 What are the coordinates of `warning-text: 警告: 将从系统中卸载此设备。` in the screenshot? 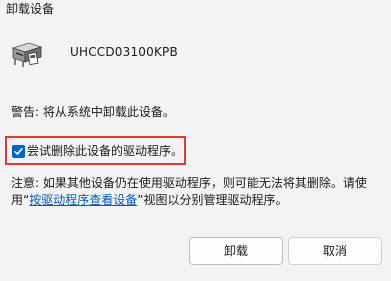 It's located at (93, 112).